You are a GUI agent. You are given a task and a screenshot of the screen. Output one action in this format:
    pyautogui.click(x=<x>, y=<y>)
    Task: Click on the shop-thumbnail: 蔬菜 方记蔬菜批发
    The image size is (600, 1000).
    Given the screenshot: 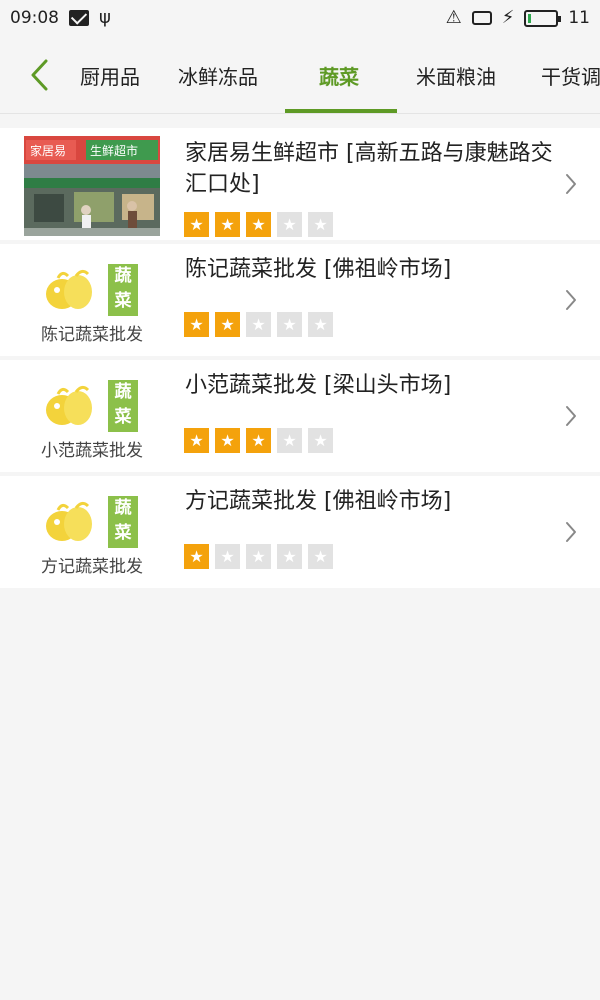 What is the action you would take?
    pyautogui.click(x=92, y=534)
    